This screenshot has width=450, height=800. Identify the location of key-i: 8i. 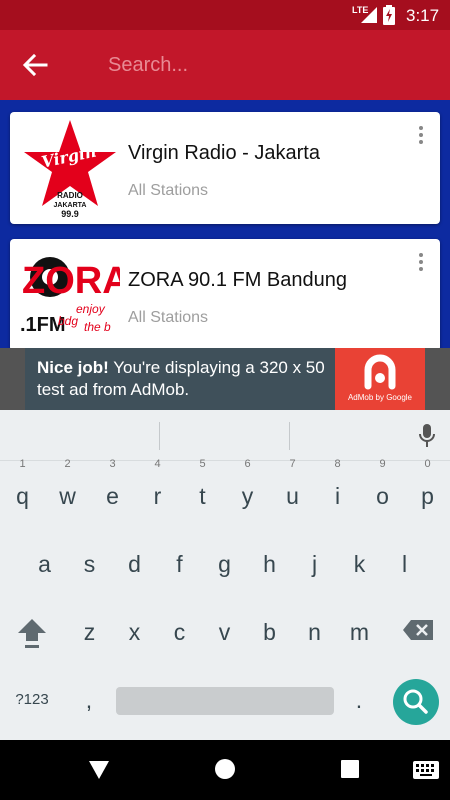
(337, 490).